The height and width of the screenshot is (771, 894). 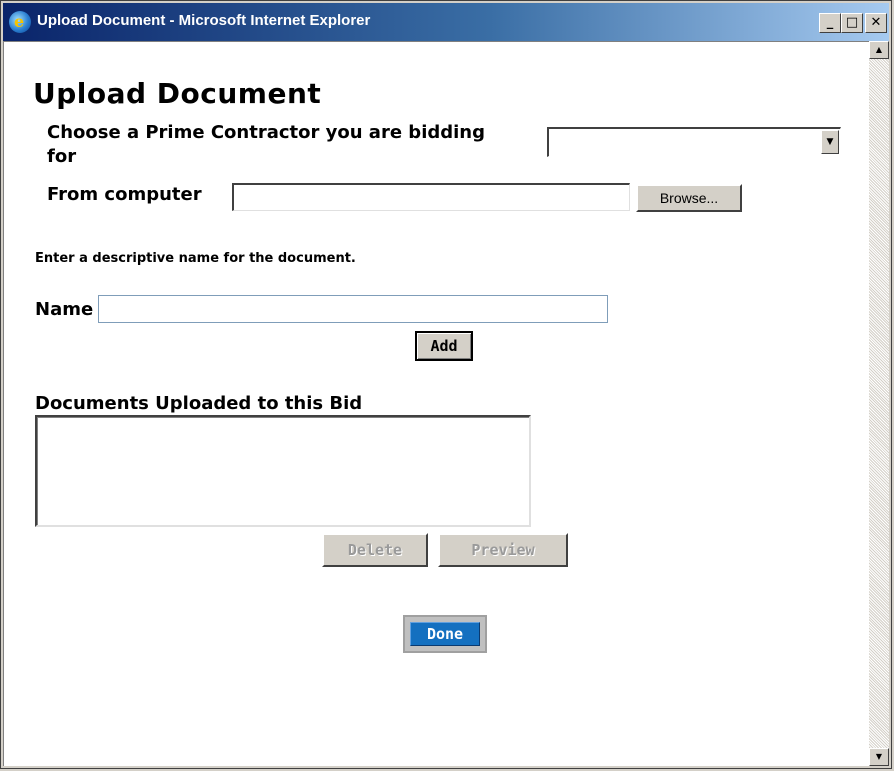 What do you see at coordinates (177, 93) in the screenshot?
I see `page-title: Upload Document` at bounding box center [177, 93].